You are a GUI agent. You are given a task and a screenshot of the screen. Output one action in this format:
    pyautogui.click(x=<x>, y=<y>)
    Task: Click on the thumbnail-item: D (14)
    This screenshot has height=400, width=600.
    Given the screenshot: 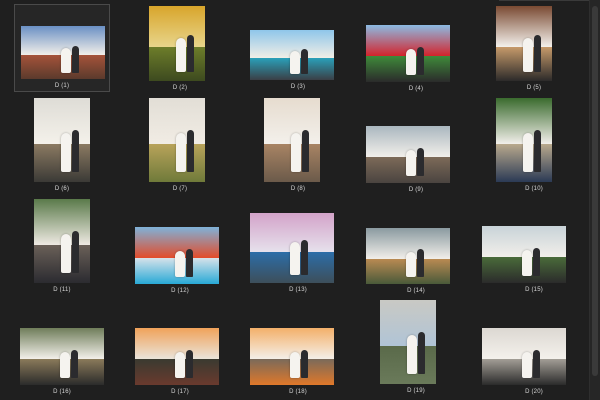 What is the action you would take?
    pyautogui.click(x=415, y=244)
    